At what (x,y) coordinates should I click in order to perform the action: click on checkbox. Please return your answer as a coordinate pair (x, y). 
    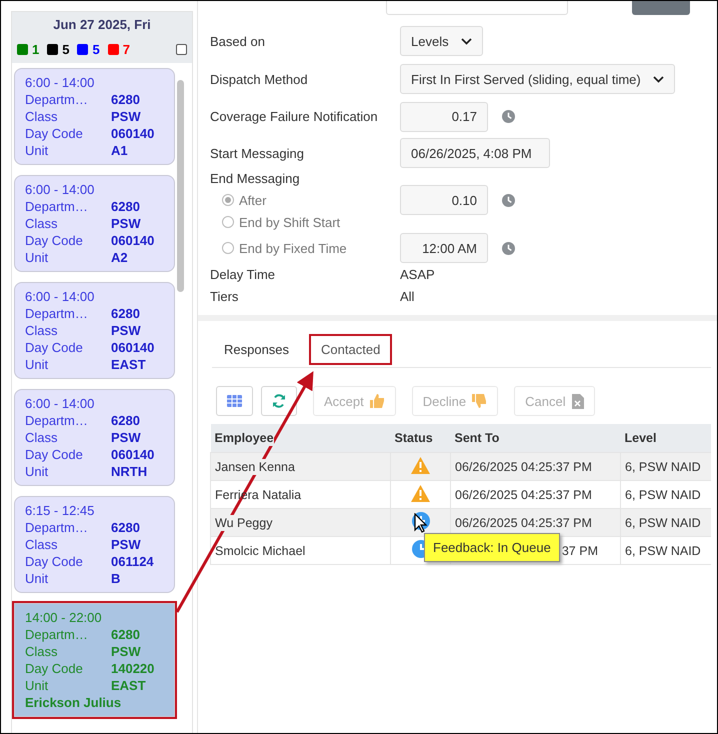
    Looking at the image, I should click on (181, 49).